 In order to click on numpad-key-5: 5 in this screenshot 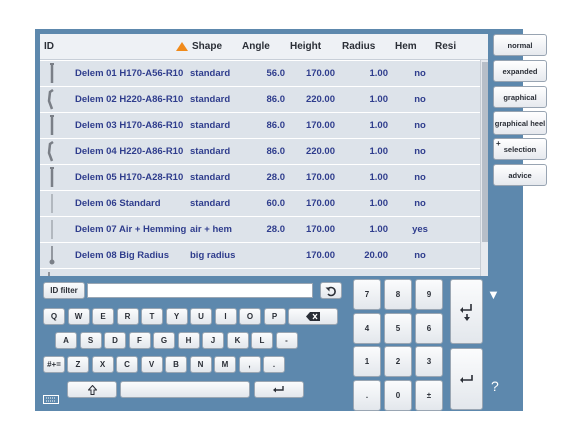, I will do `click(398, 328)`.